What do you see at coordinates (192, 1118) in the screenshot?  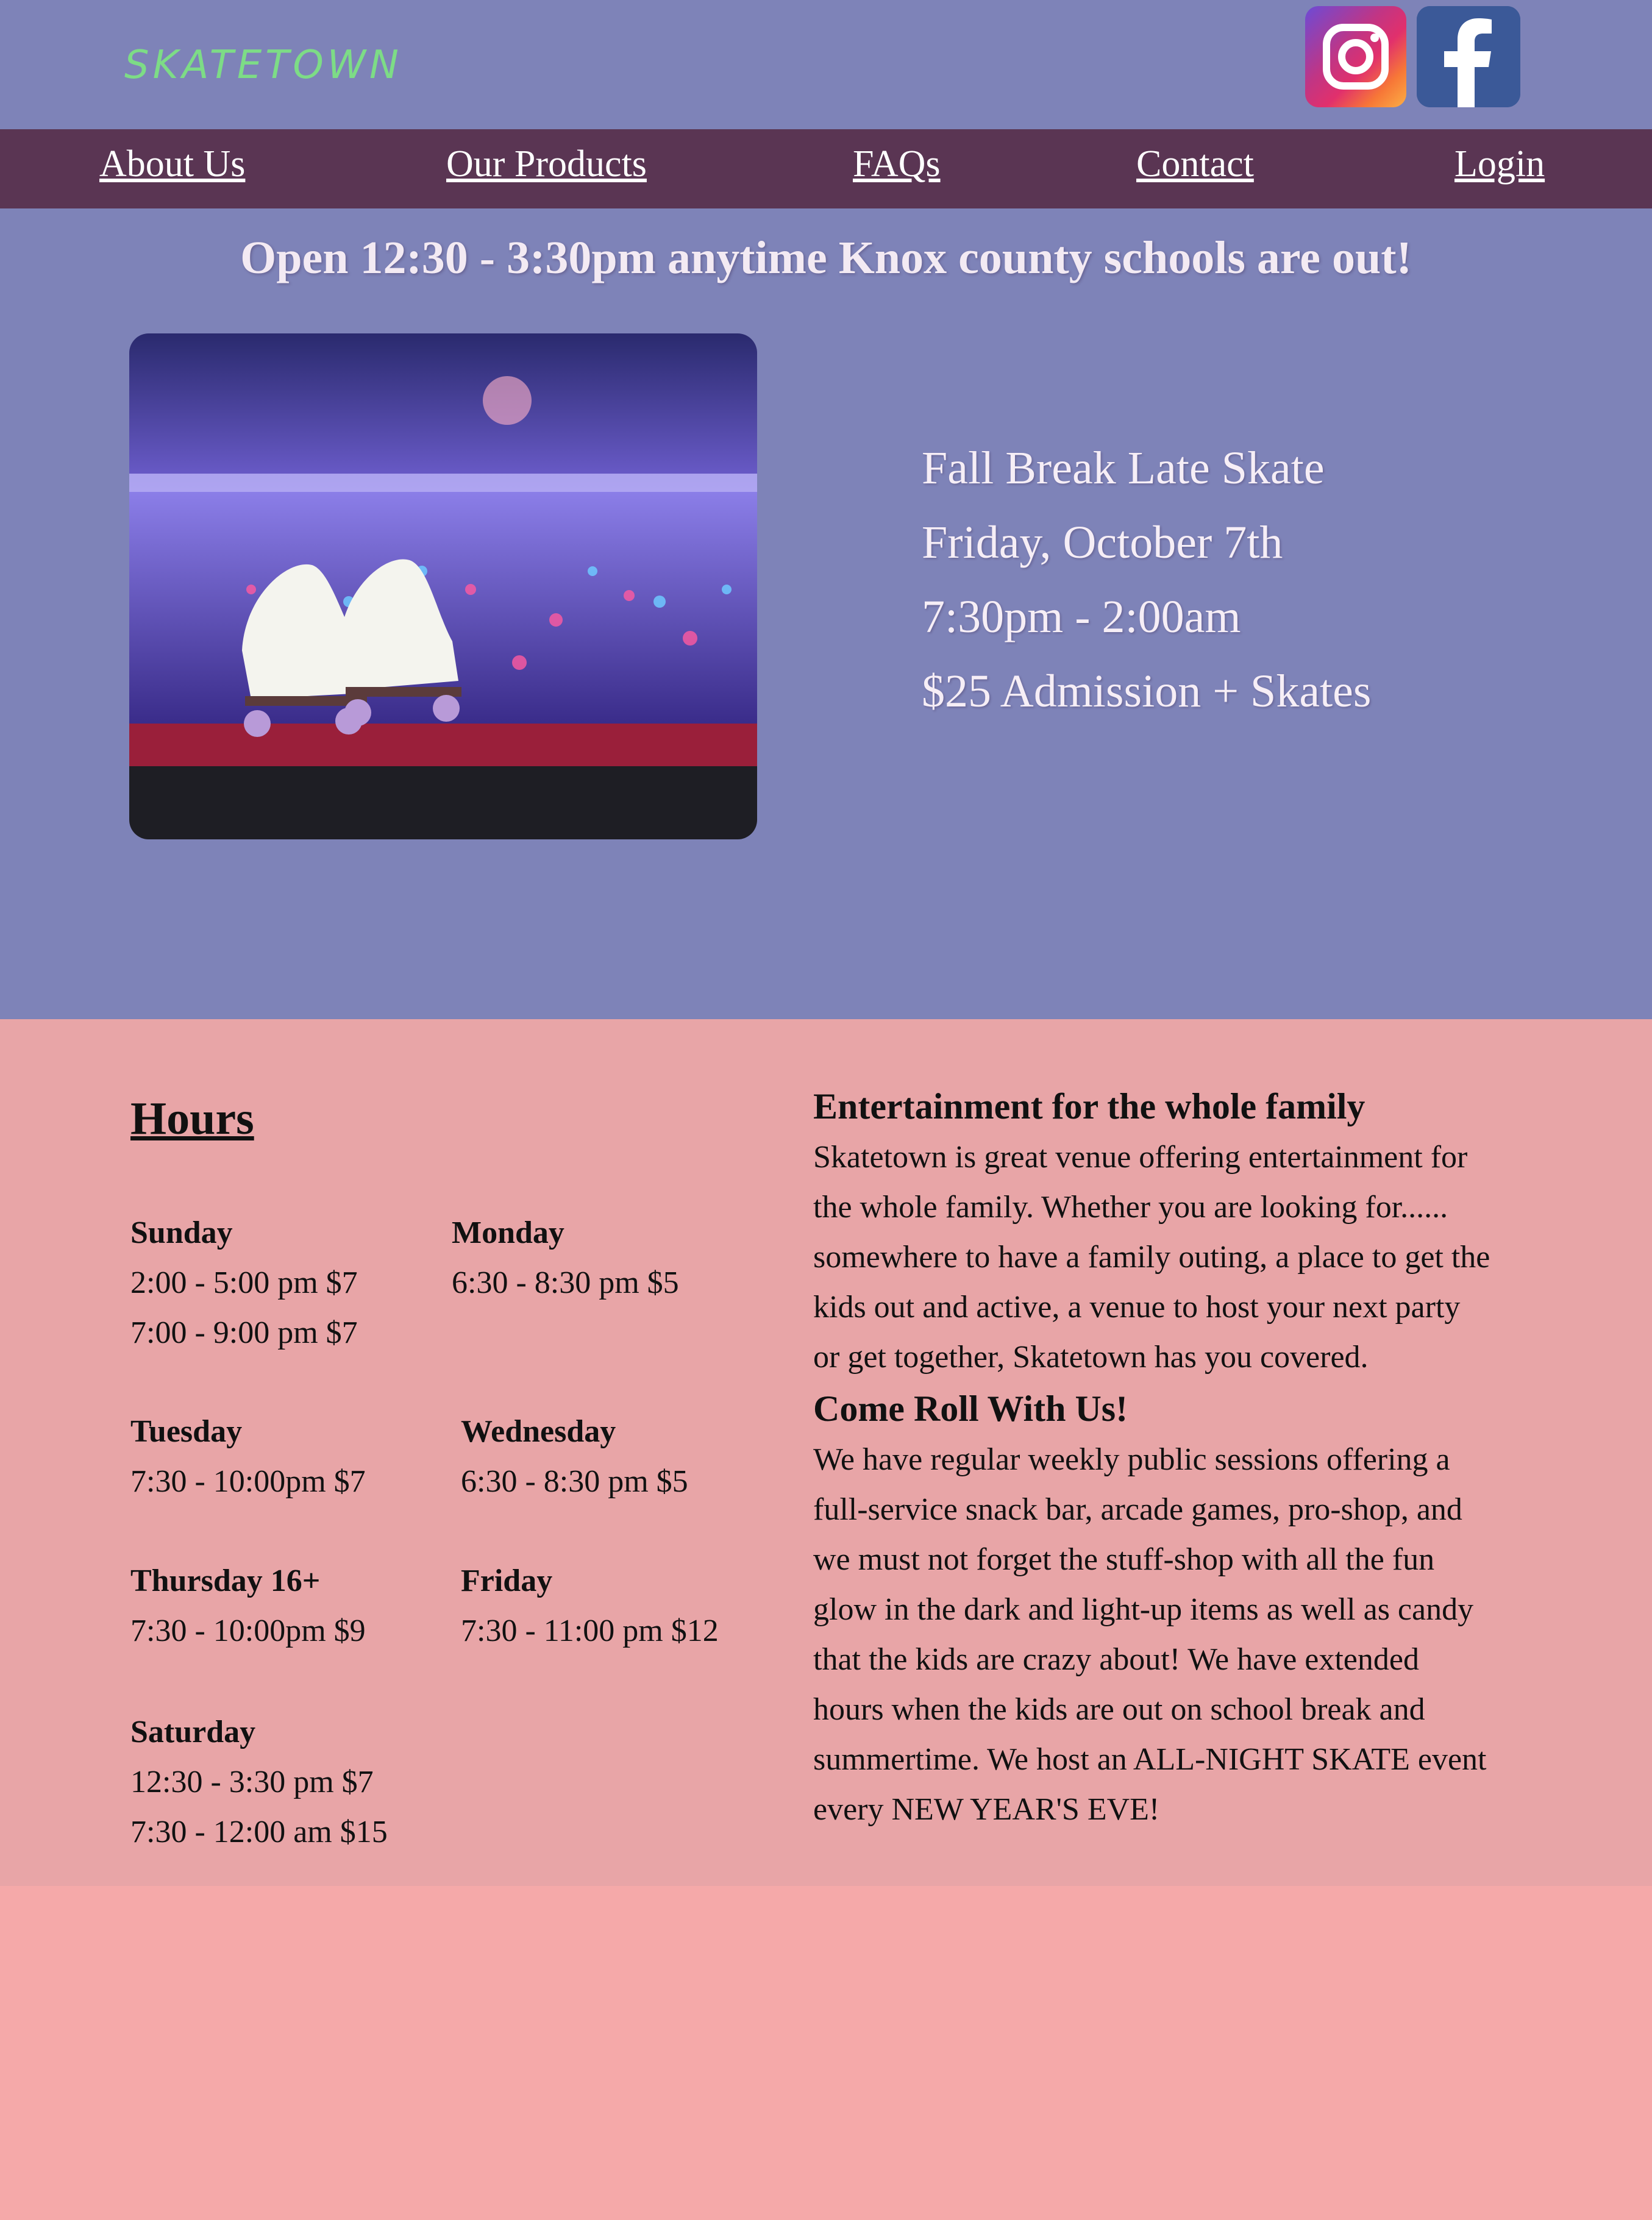 I see `hours-heading: Hours` at bounding box center [192, 1118].